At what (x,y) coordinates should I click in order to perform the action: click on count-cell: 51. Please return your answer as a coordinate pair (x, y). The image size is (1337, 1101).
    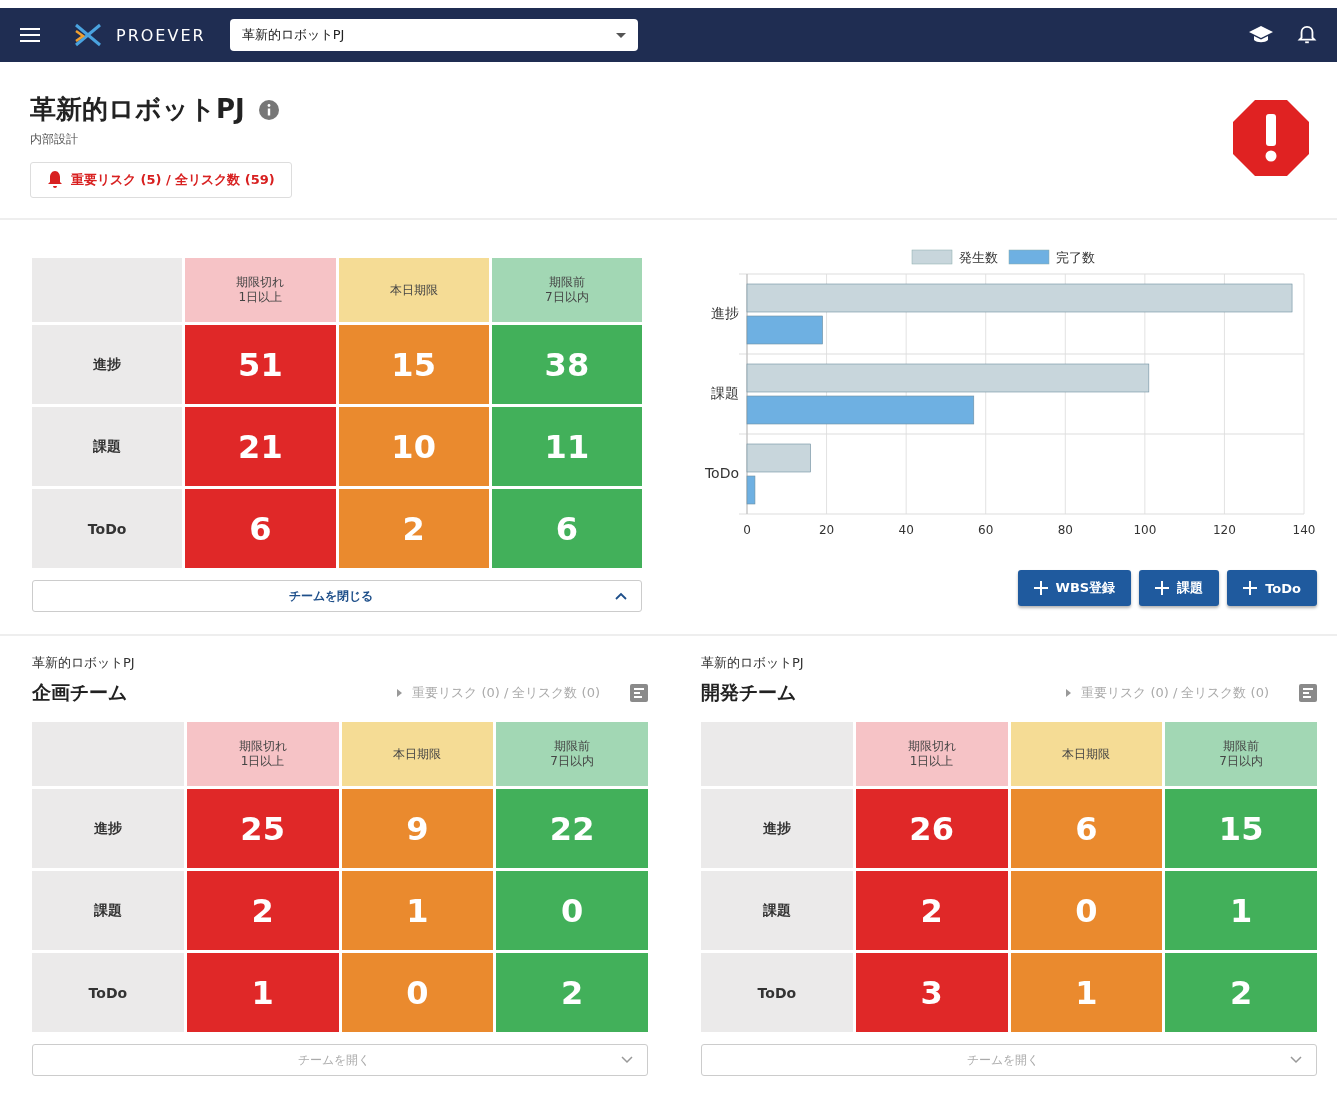
    Looking at the image, I should click on (260, 364).